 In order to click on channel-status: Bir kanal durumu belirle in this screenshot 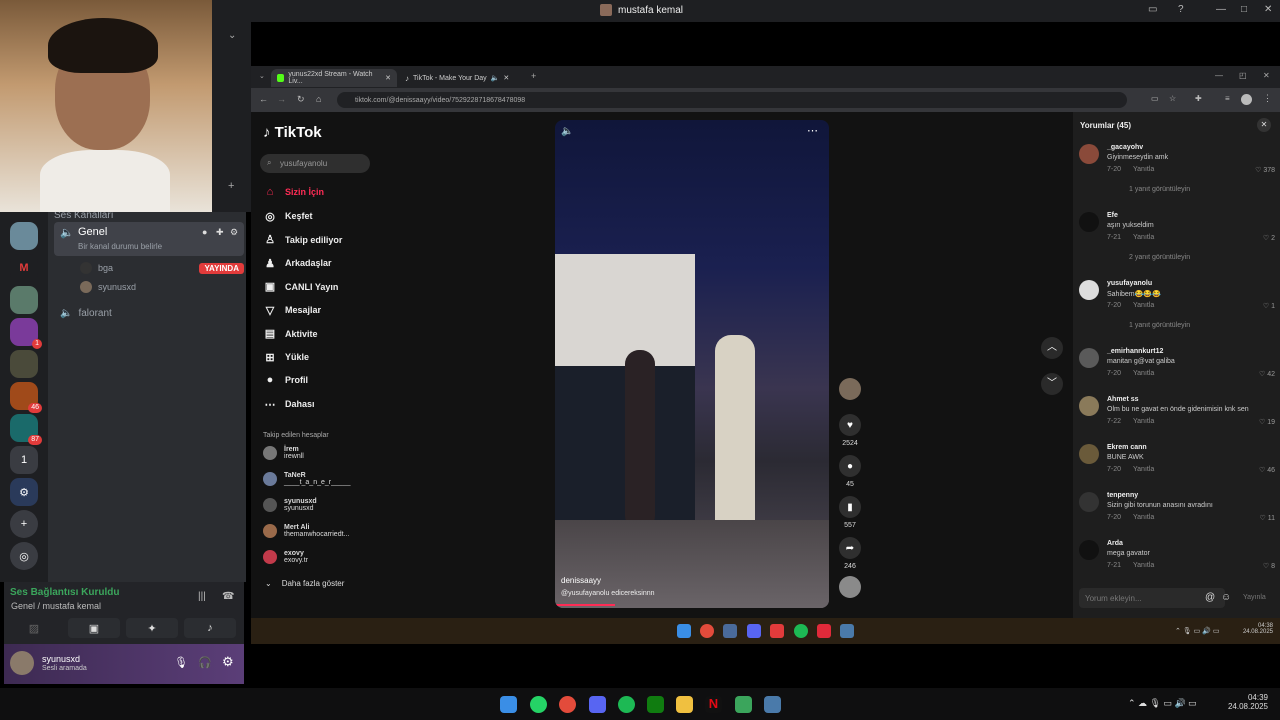, I will do `click(120, 246)`.